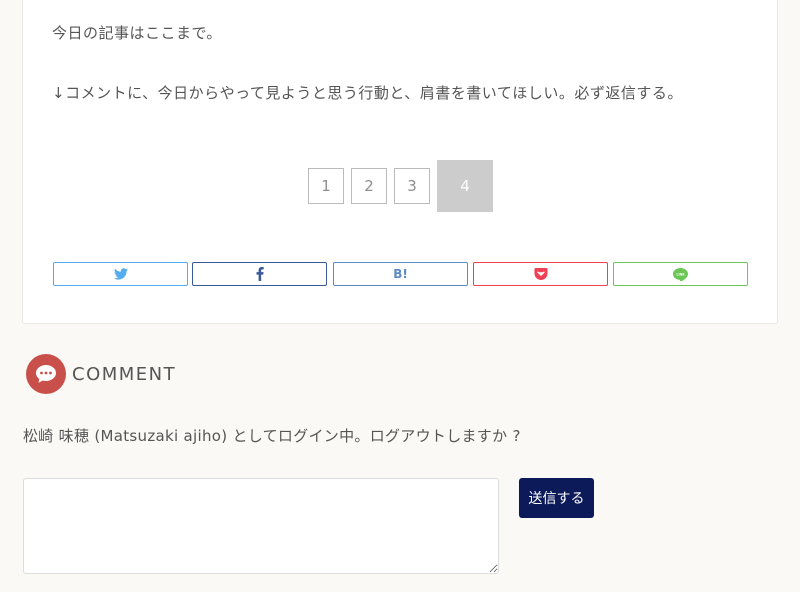 This screenshot has width=800, height=592. What do you see at coordinates (261, 526) in the screenshot?
I see `comment-textarea` at bounding box center [261, 526].